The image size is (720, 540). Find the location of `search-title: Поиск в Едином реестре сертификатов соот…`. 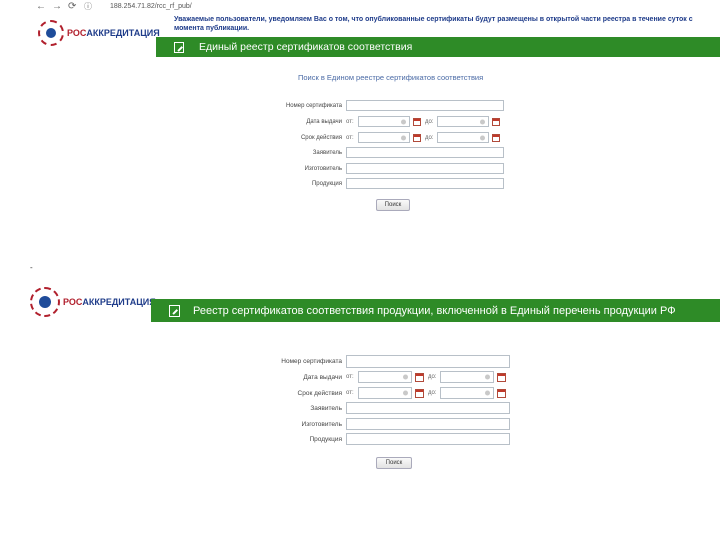

search-title: Поиск в Едином реестре сертификатов соот… is located at coordinates (391, 77).